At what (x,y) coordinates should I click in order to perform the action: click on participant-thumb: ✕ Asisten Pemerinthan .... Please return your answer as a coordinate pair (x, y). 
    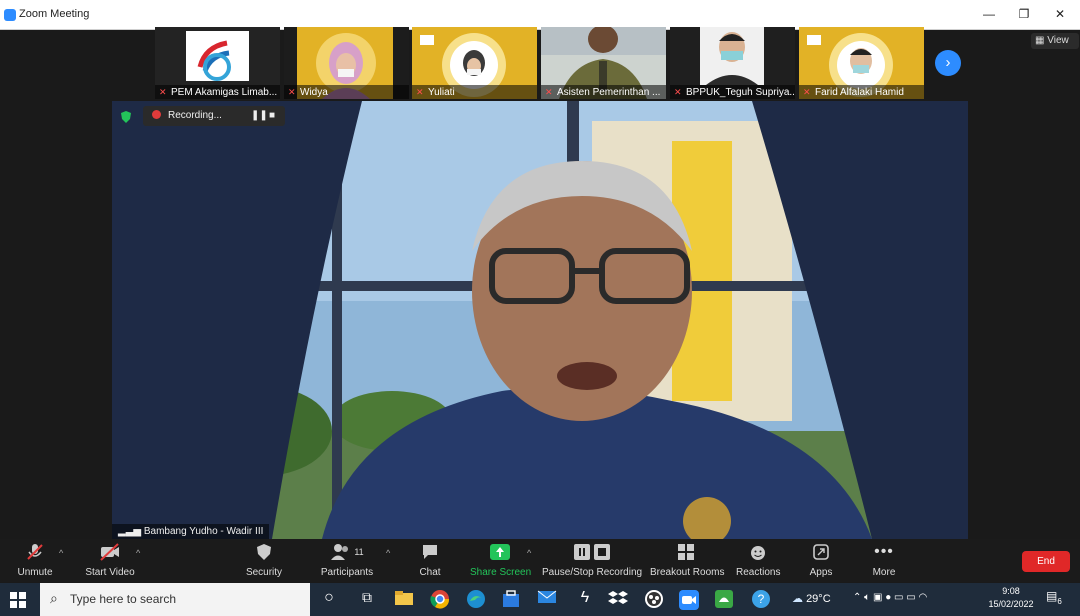
    Looking at the image, I should click on (603, 63).